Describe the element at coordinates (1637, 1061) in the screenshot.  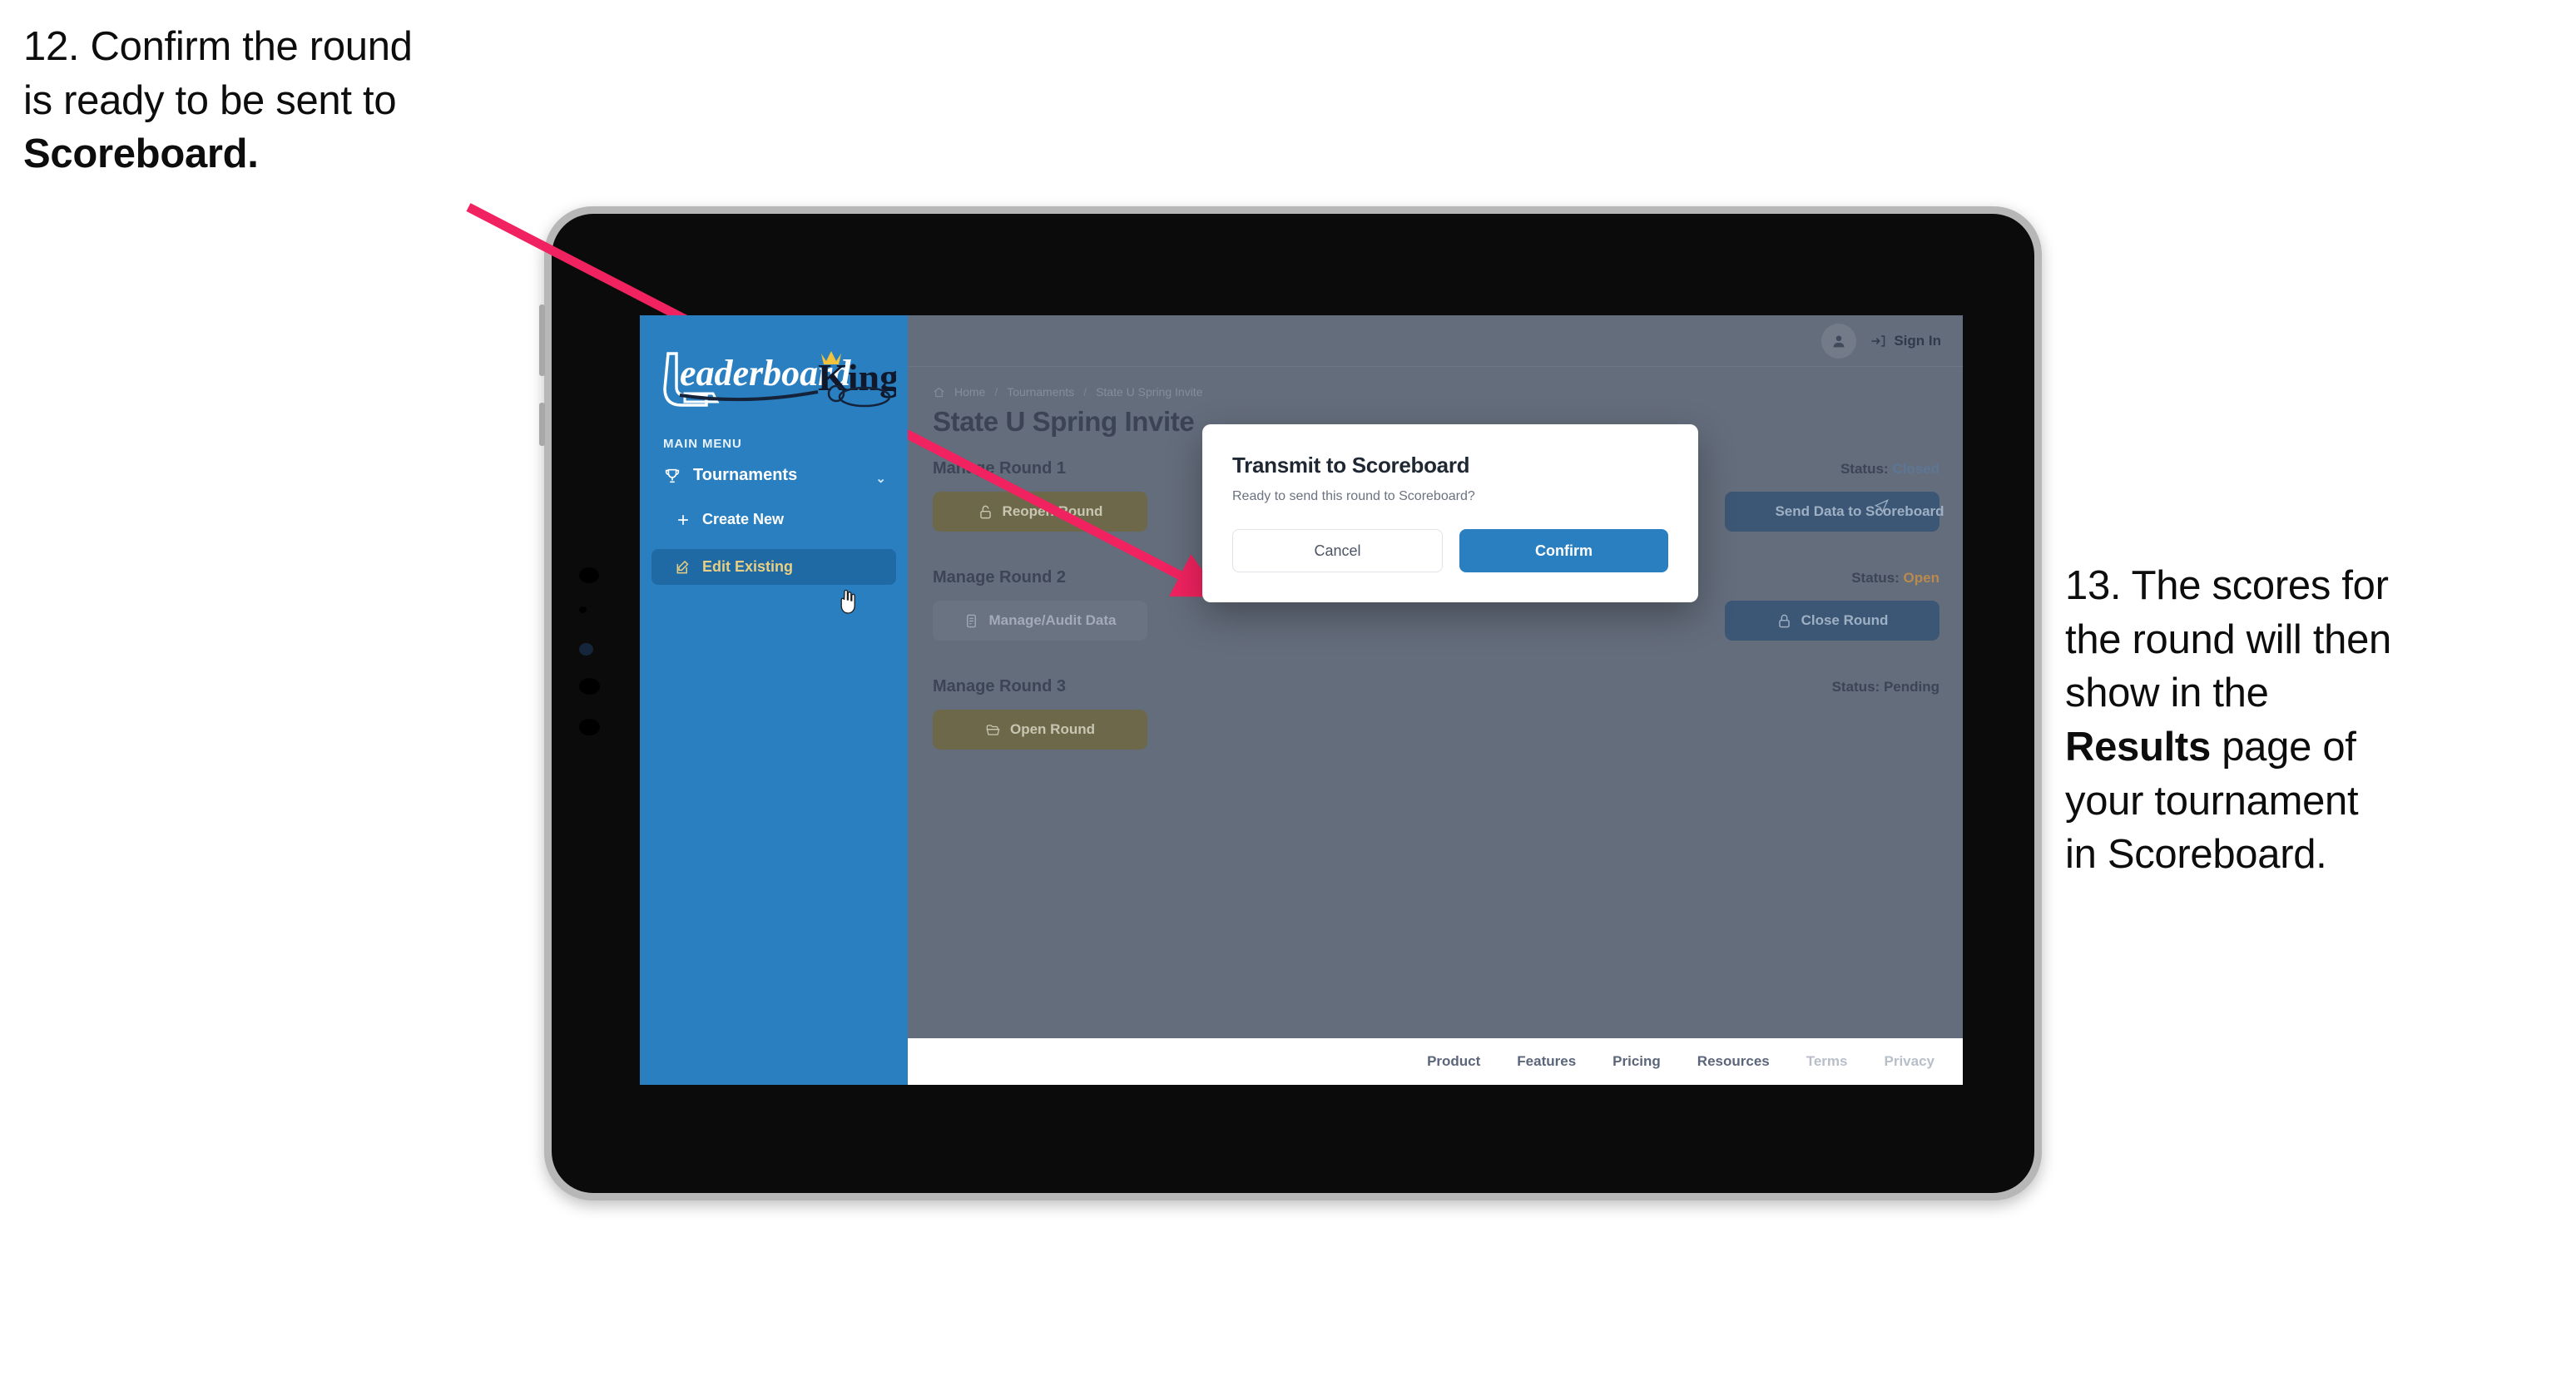
I see `footer-link-pricing: Pricing` at that location.